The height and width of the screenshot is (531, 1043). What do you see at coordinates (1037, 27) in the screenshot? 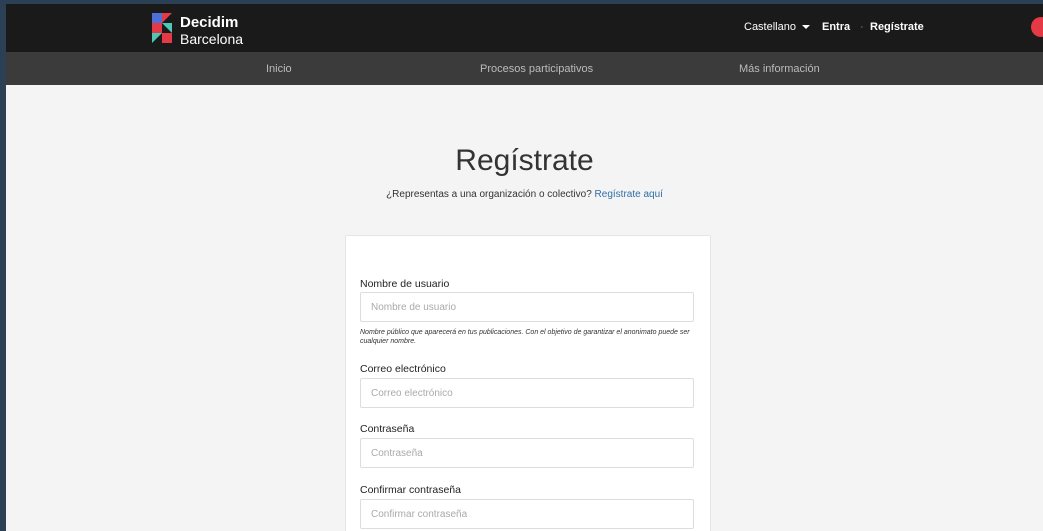
I see `barcelona-city-icon` at bounding box center [1037, 27].